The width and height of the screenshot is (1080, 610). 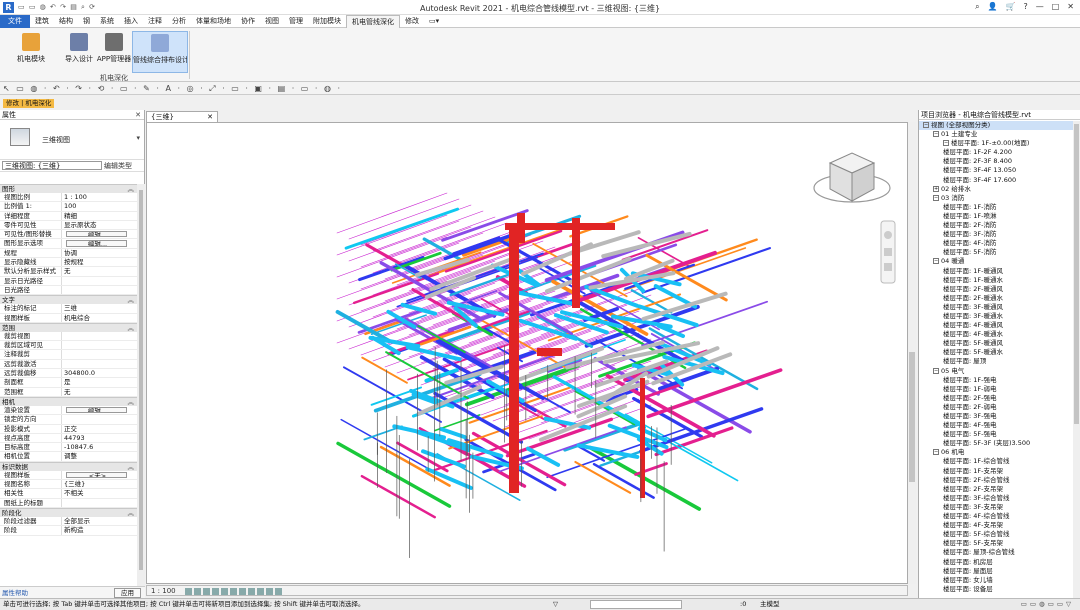 What do you see at coordinates (1070, 7) in the screenshot?
I see `close-button: ✕` at bounding box center [1070, 7].